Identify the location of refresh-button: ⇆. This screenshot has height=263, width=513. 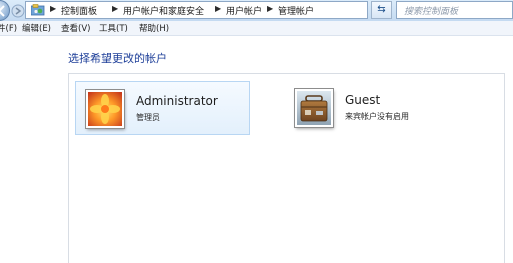
(381, 10).